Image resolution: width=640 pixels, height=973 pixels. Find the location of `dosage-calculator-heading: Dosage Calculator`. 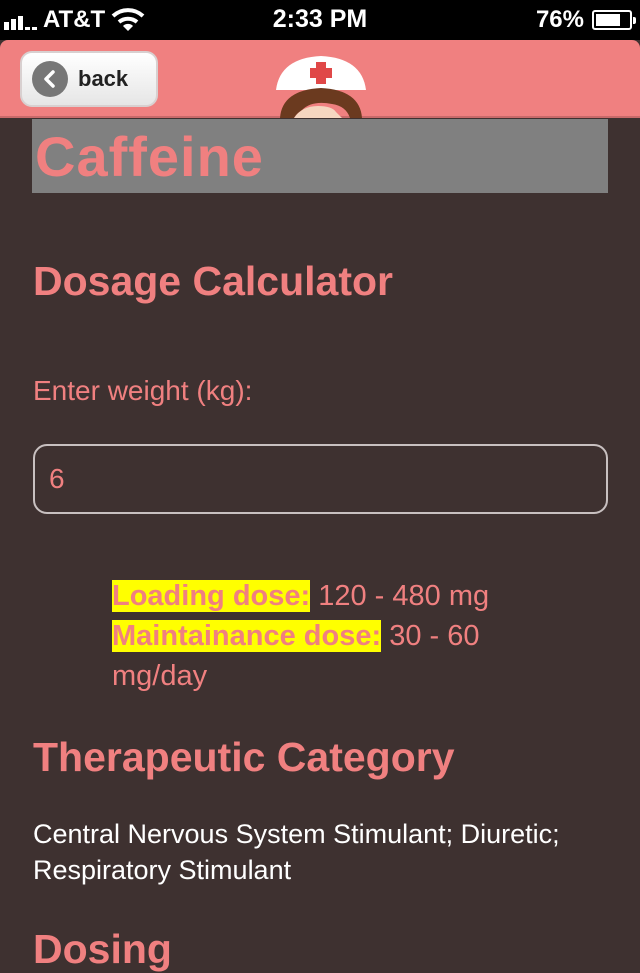

dosage-calculator-heading: Dosage Calculator is located at coordinates (213, 281).